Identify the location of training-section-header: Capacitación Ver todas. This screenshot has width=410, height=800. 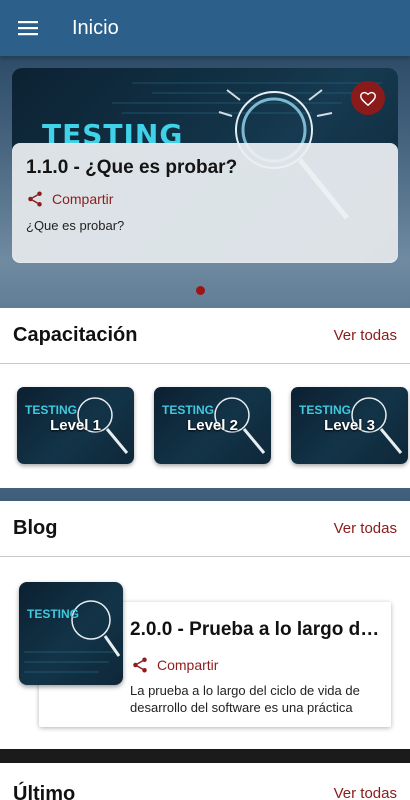
(205, 336).